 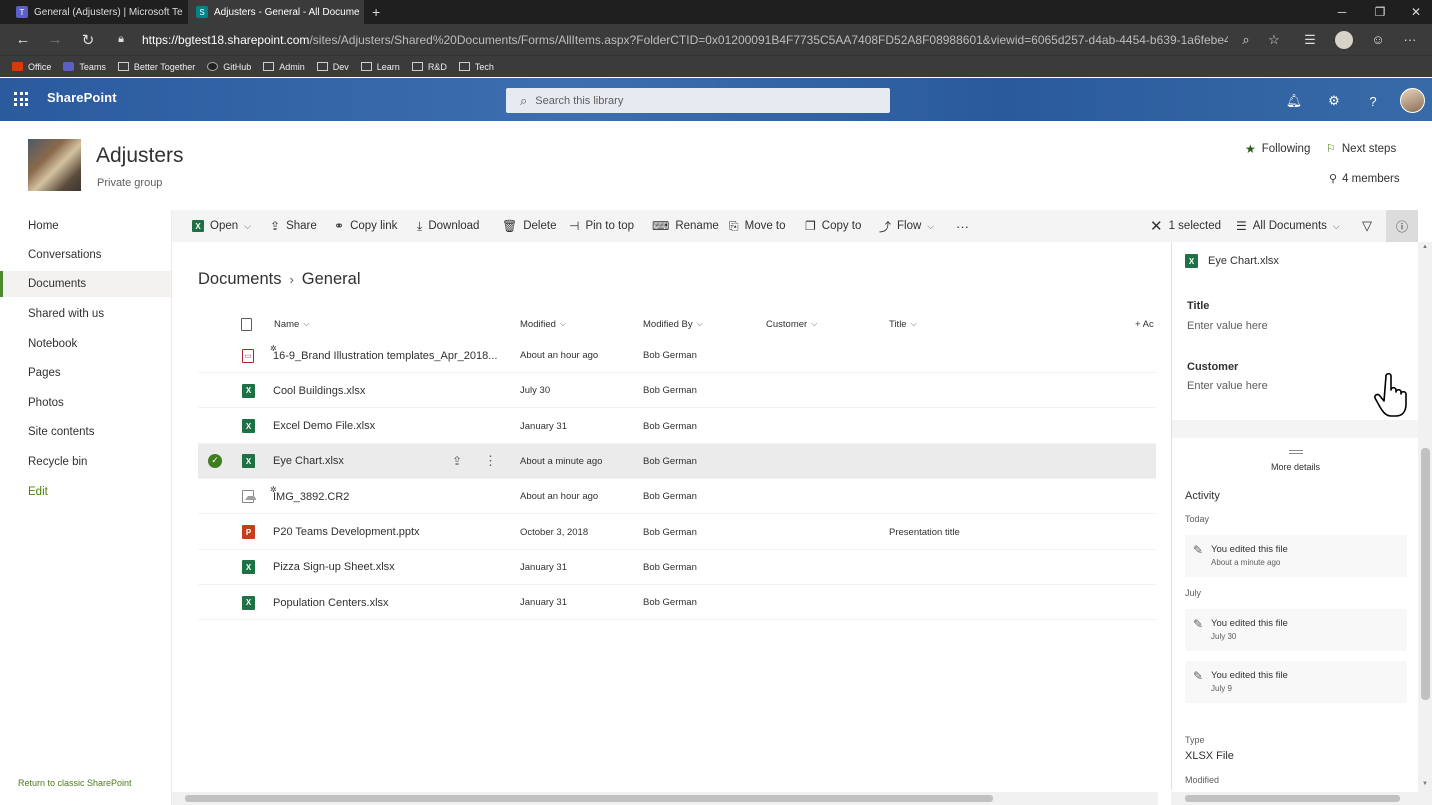 I want to click on suite-app-name: SharePoint, so click(x=82, y=97).